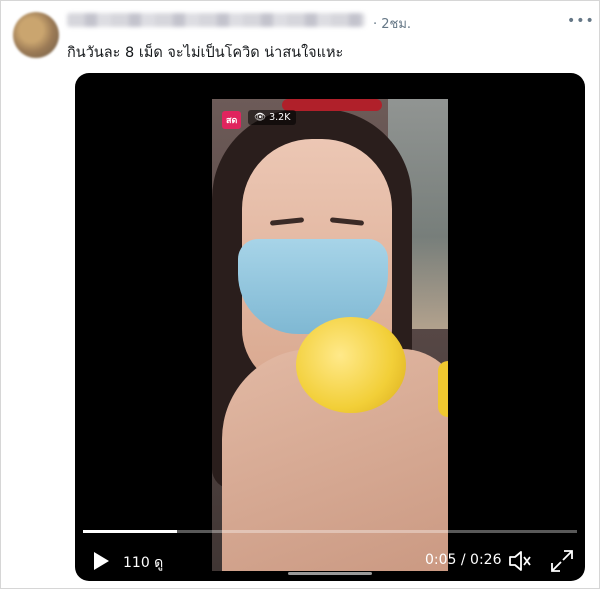  What do you see at coordinates (101, 561) in the screenshot?
I see `play-icon` at bounding box center [101, 561].